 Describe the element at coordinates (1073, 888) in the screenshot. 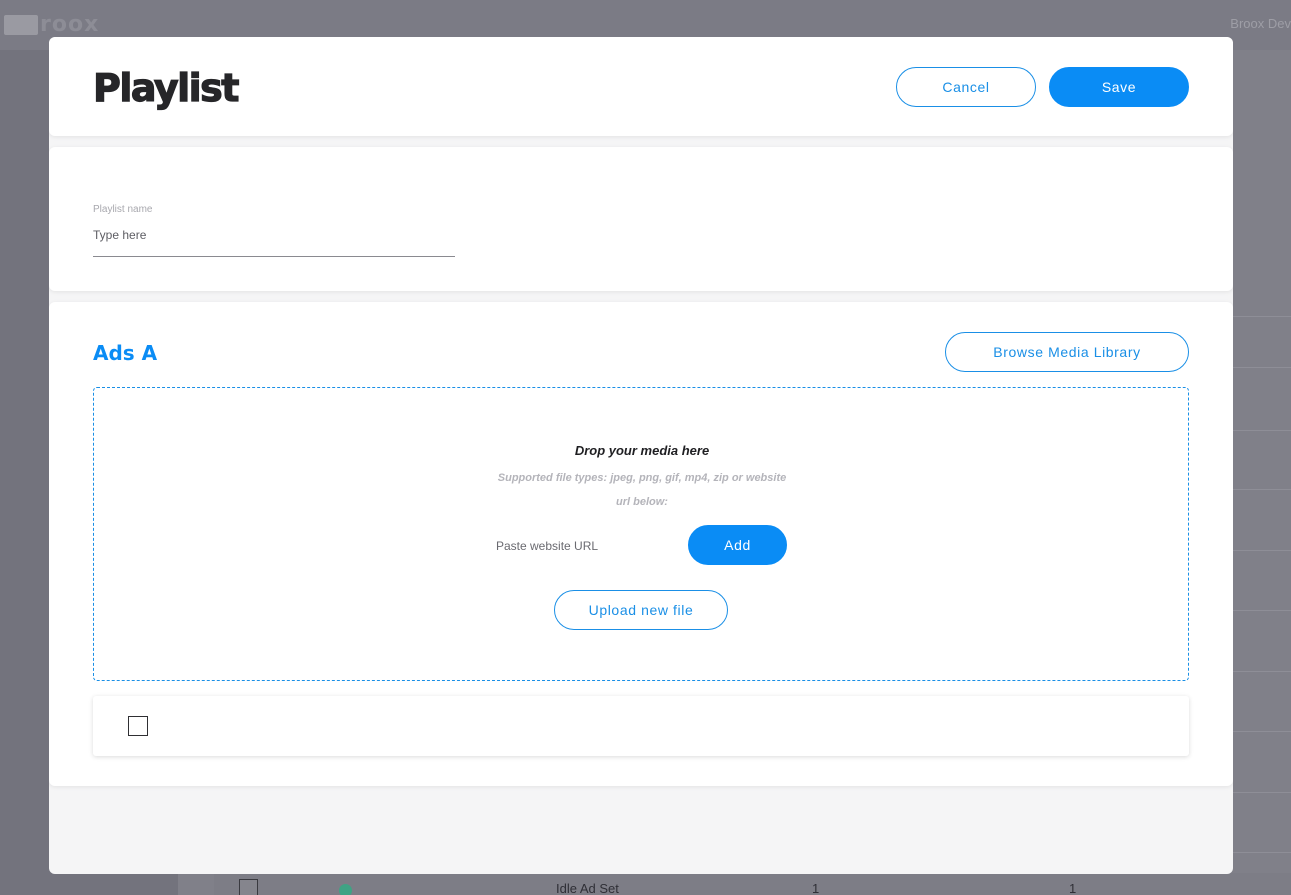

I see `background-row-col-b: 1` at that location.